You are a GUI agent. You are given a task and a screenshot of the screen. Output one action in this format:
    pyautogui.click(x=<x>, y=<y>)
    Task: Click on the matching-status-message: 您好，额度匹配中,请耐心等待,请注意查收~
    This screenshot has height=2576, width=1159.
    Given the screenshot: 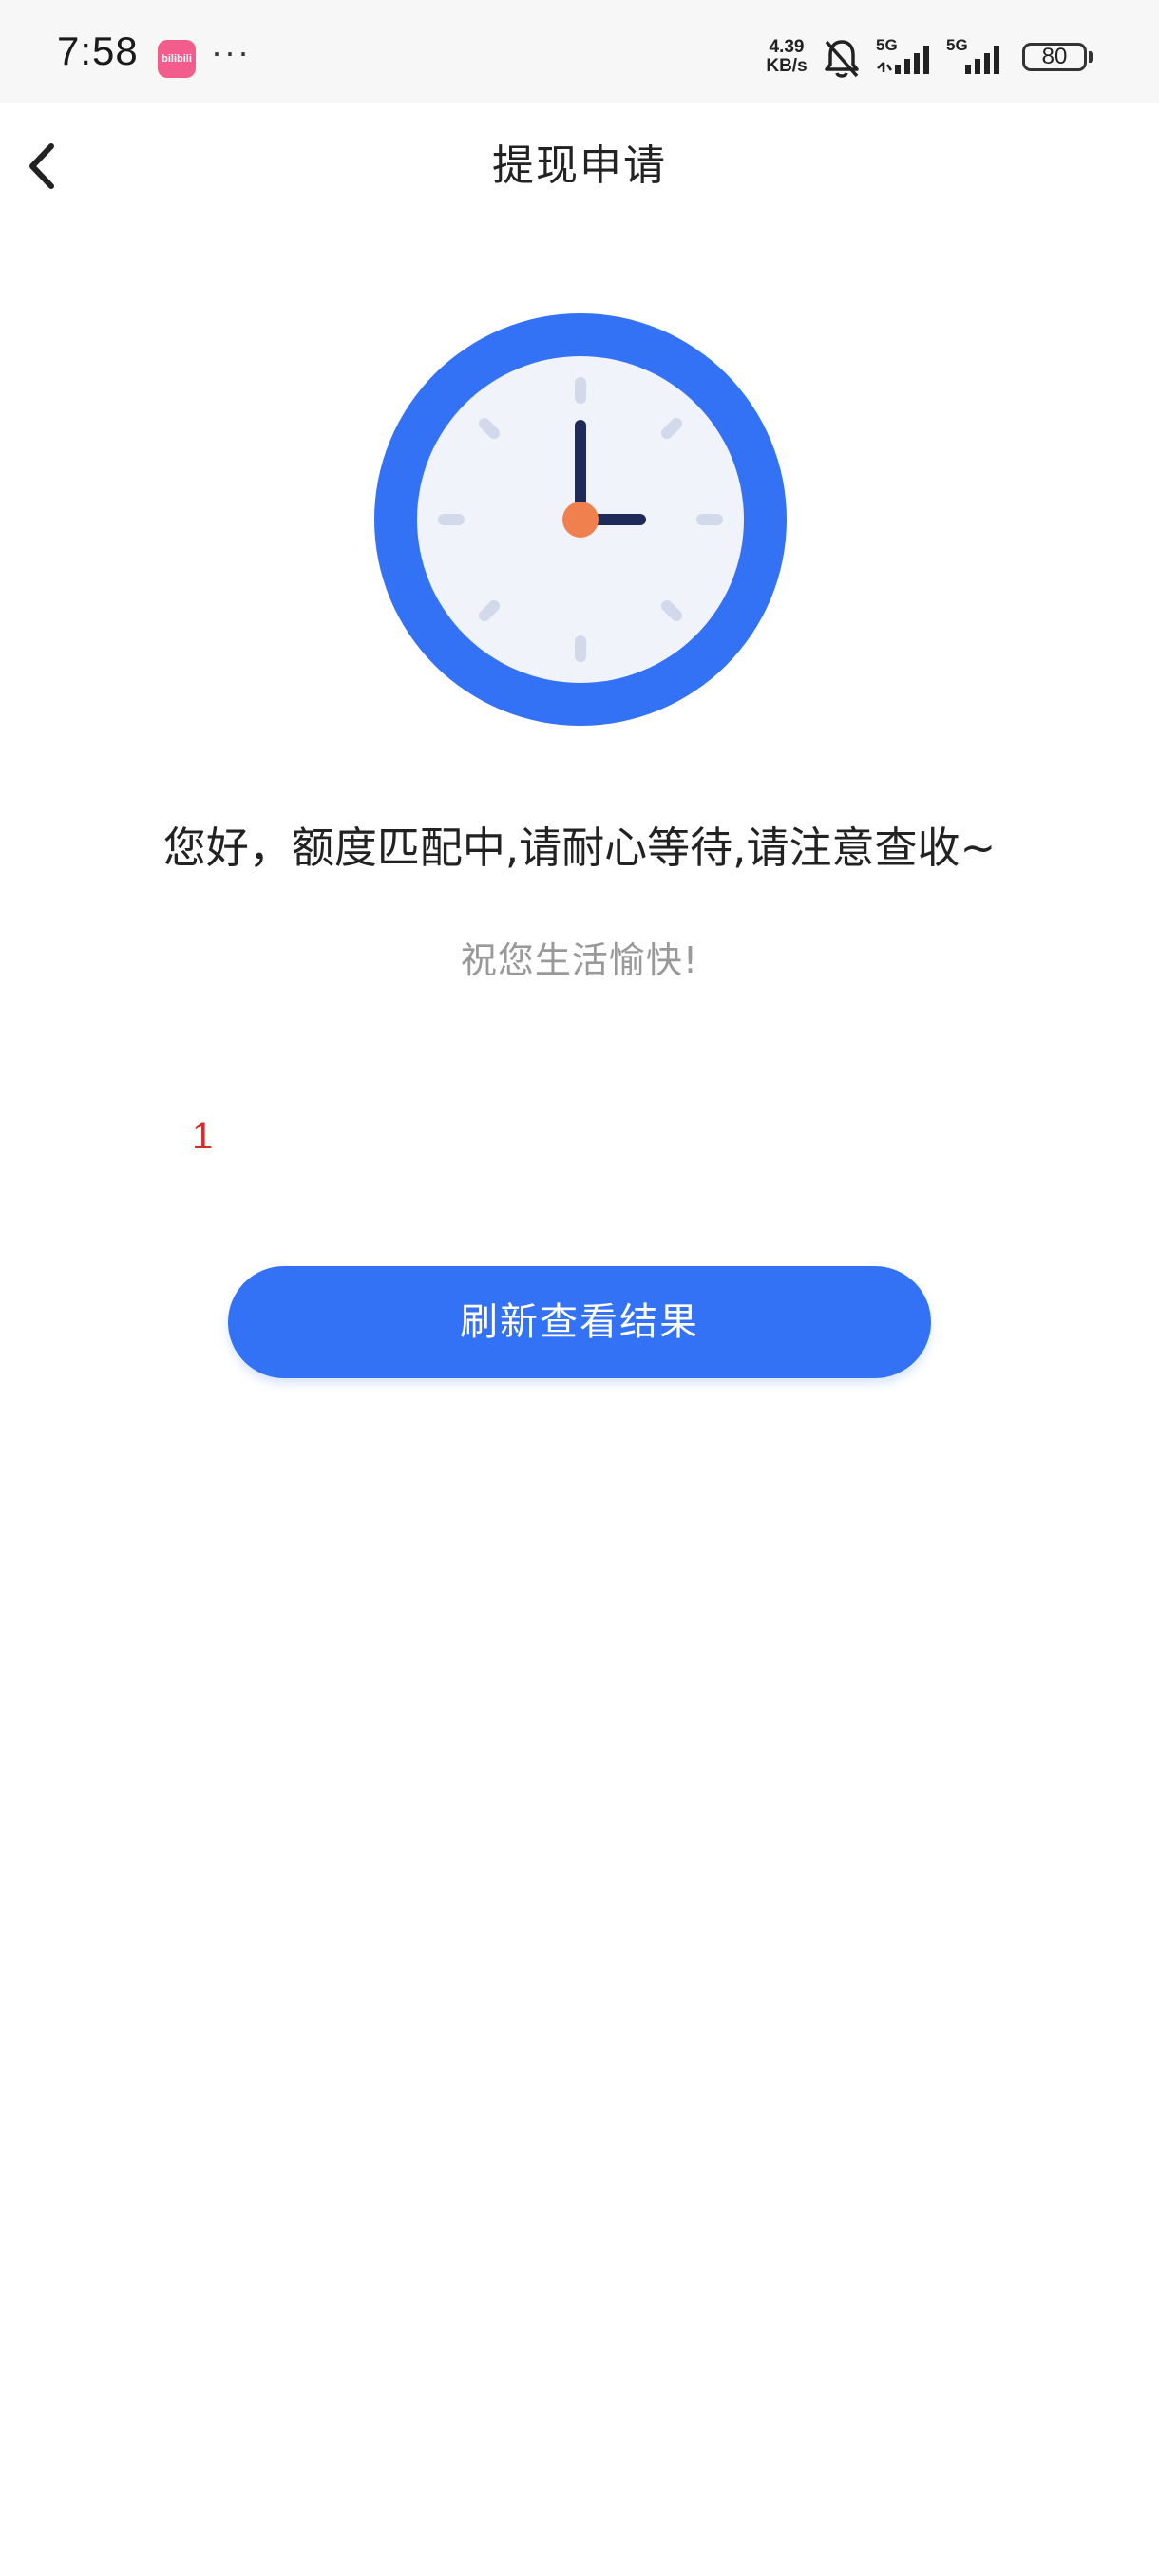 What is the action you would take?
    pyautogui.click(x=579, y=848)
    